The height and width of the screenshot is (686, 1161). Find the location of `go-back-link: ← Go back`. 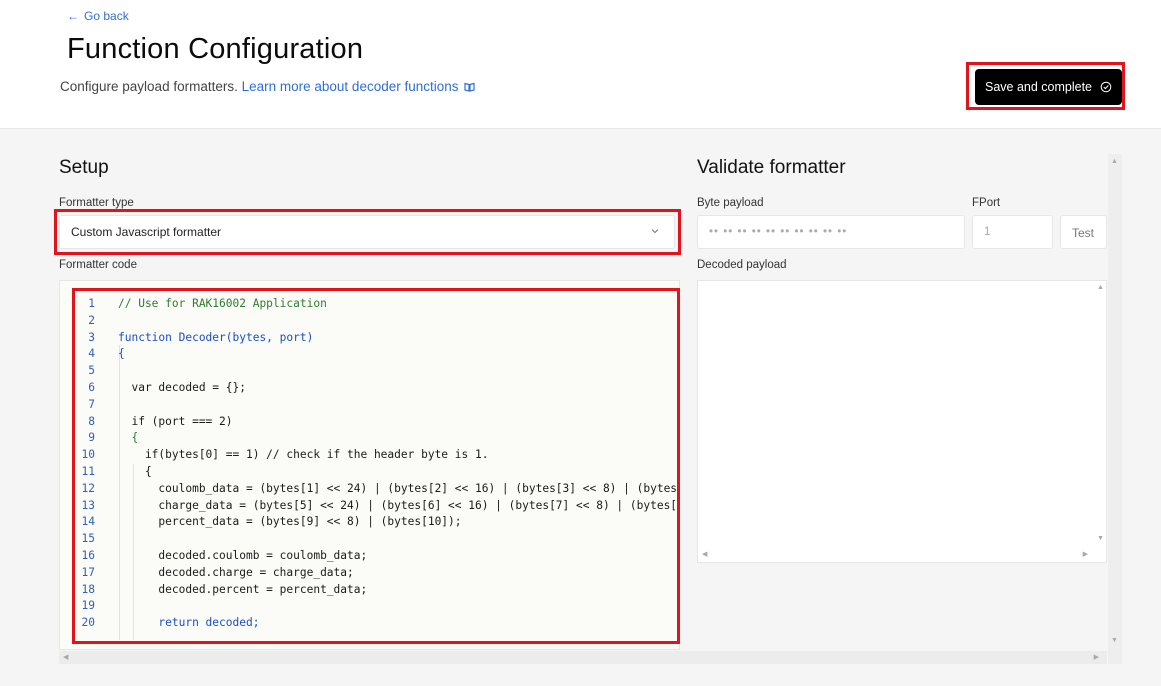

go-back-link: ← Go back is located at coordinates (98, 16).